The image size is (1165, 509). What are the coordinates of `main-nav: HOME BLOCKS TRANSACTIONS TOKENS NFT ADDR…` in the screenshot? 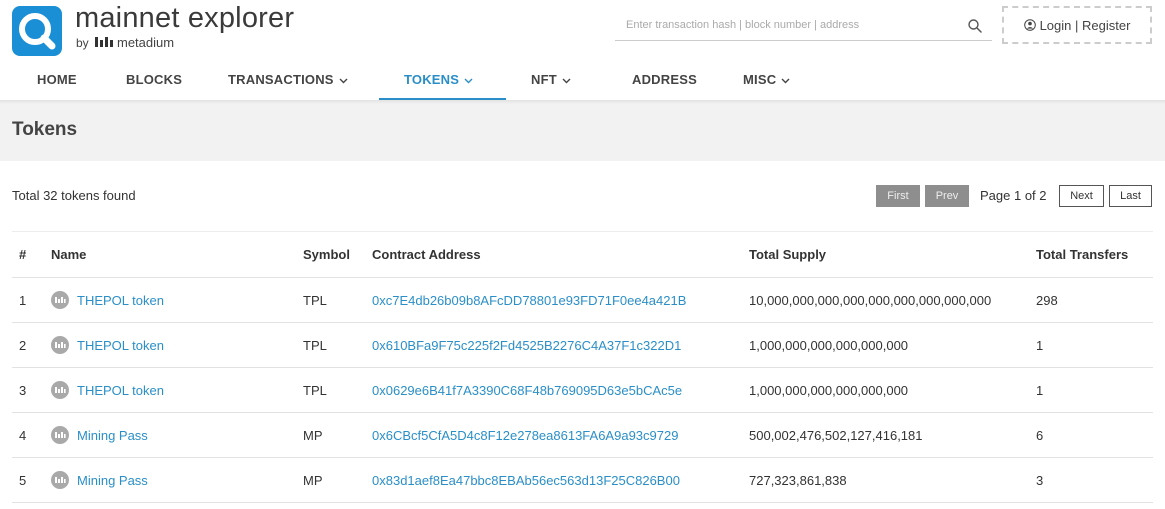 It's located at (582, 82).